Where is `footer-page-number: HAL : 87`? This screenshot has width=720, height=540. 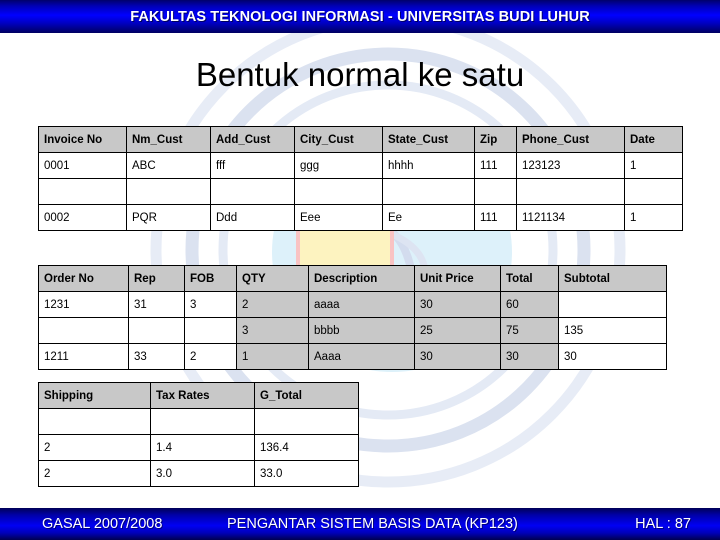 footer-page-number: HAL : 87 is located at coordinates (663, 524).